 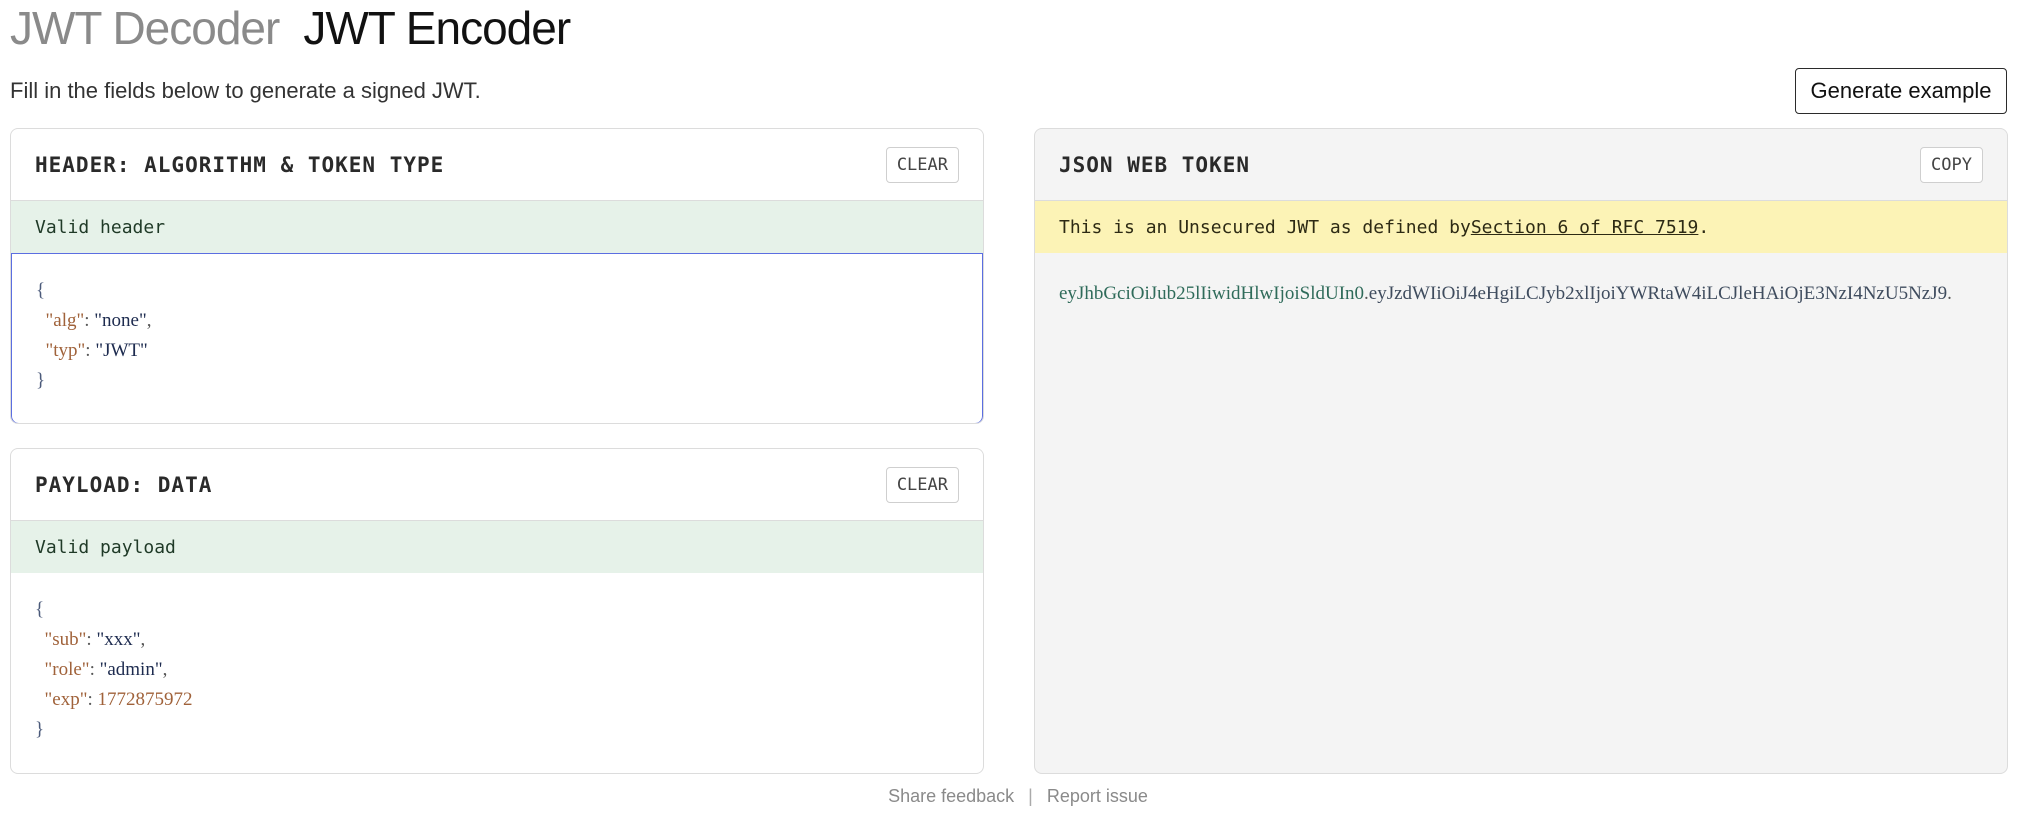 What do you see at coordinates (951, 796) in the screenshot?
I see `share-feedback-link: Share feedback` at bounding box center [951, 796].